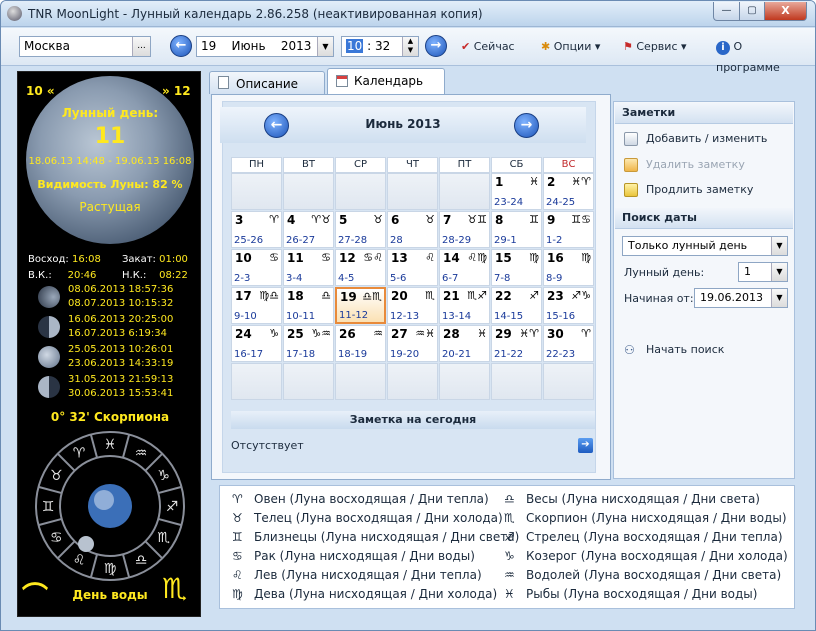 Image resolution: width=816 pixels, height=631 pixels. What do you see at coordinates (425, 333) in the screenshot?
I see `zodiac-sign: ♒♓` at bounding box center [425, 333].